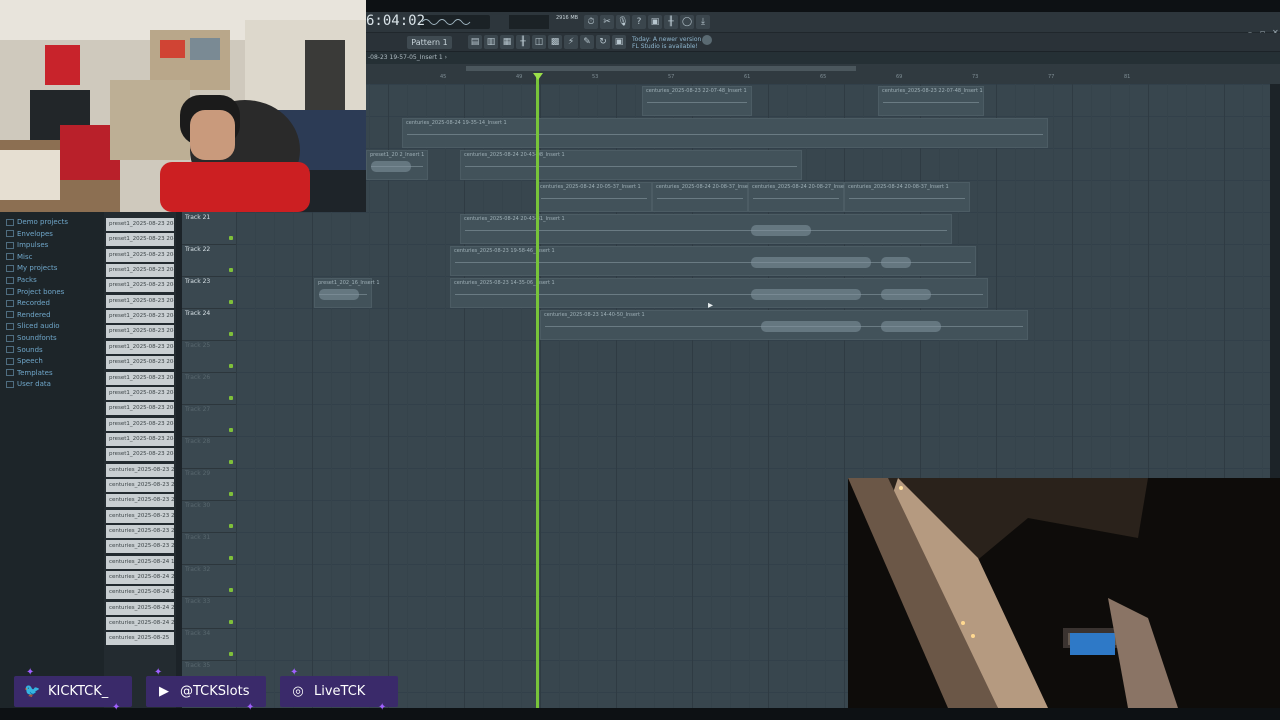 This screenshot has width=1280, height=720. Describe the element at coordinates (713, 261) in the screenshot. I see `audio-clip: centuries_2025-08-23 19-58-46_Insert 1` at that location.